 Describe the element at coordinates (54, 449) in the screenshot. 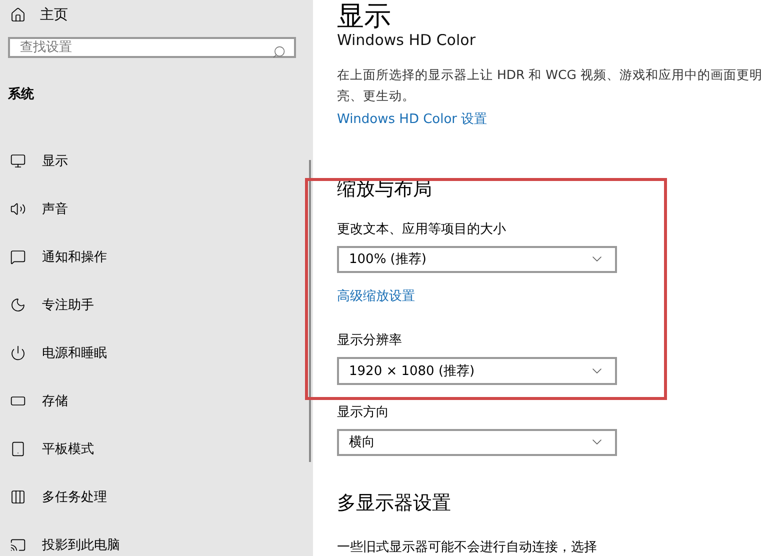

I see `sidebar-item: 平板模式` at that location.